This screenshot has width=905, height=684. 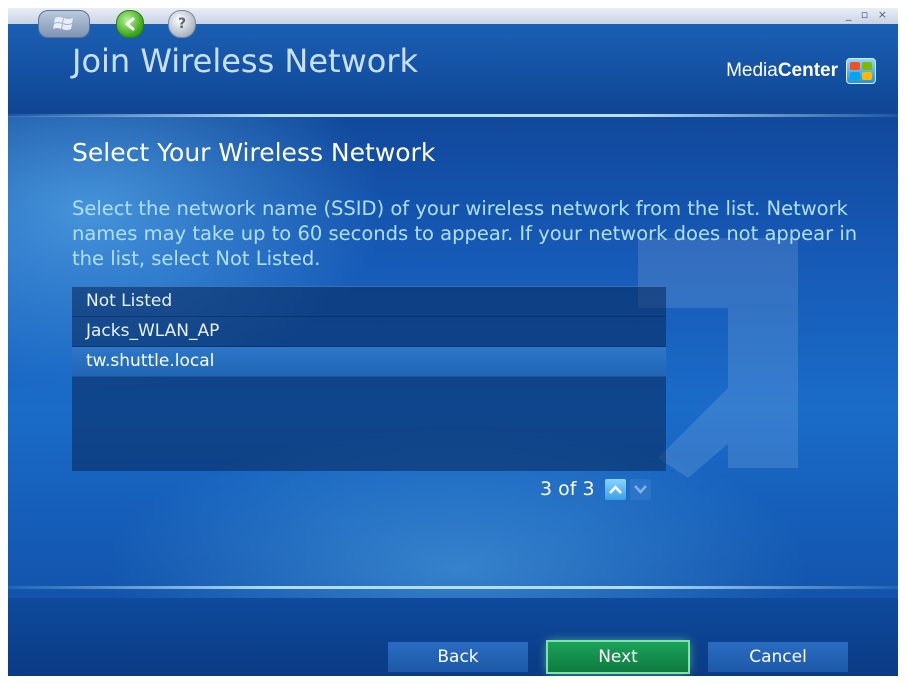 What do you see at coordinates (369, 332) in the screenshot?
I see `network-item: Jacks_WLAN_AP` at bounding box center [369, 332].